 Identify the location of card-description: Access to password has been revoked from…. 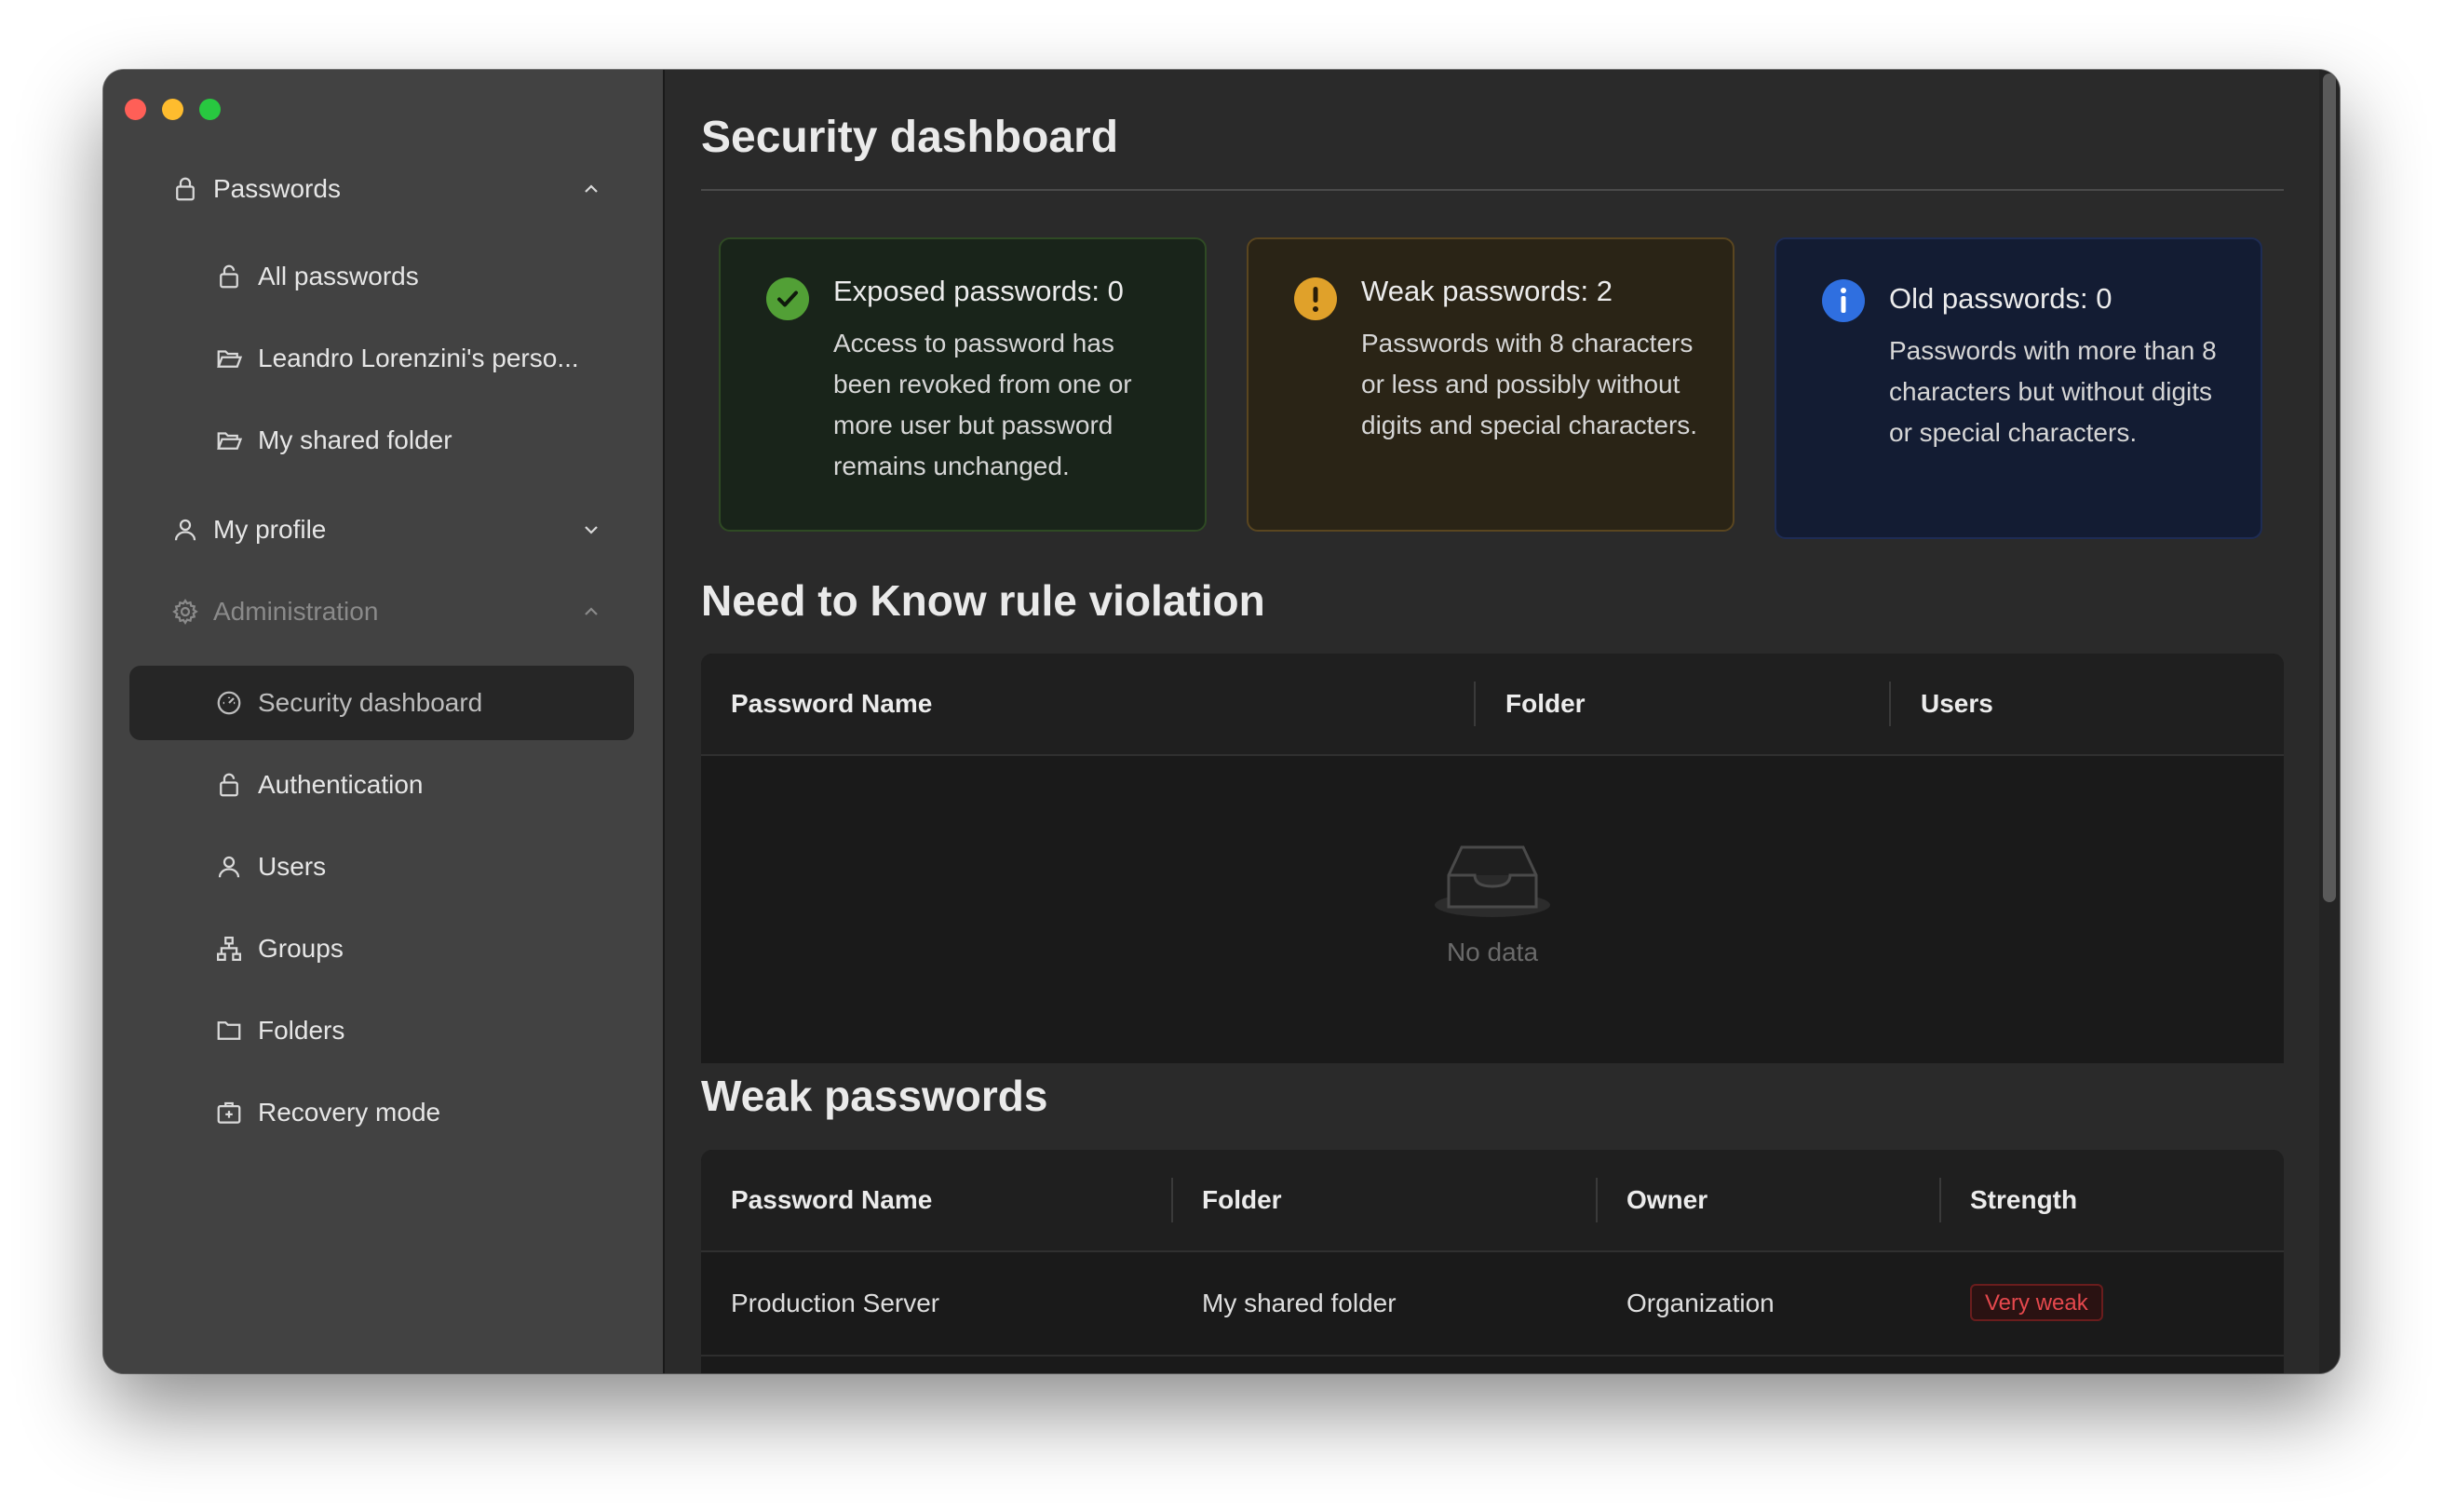
(983, 404).